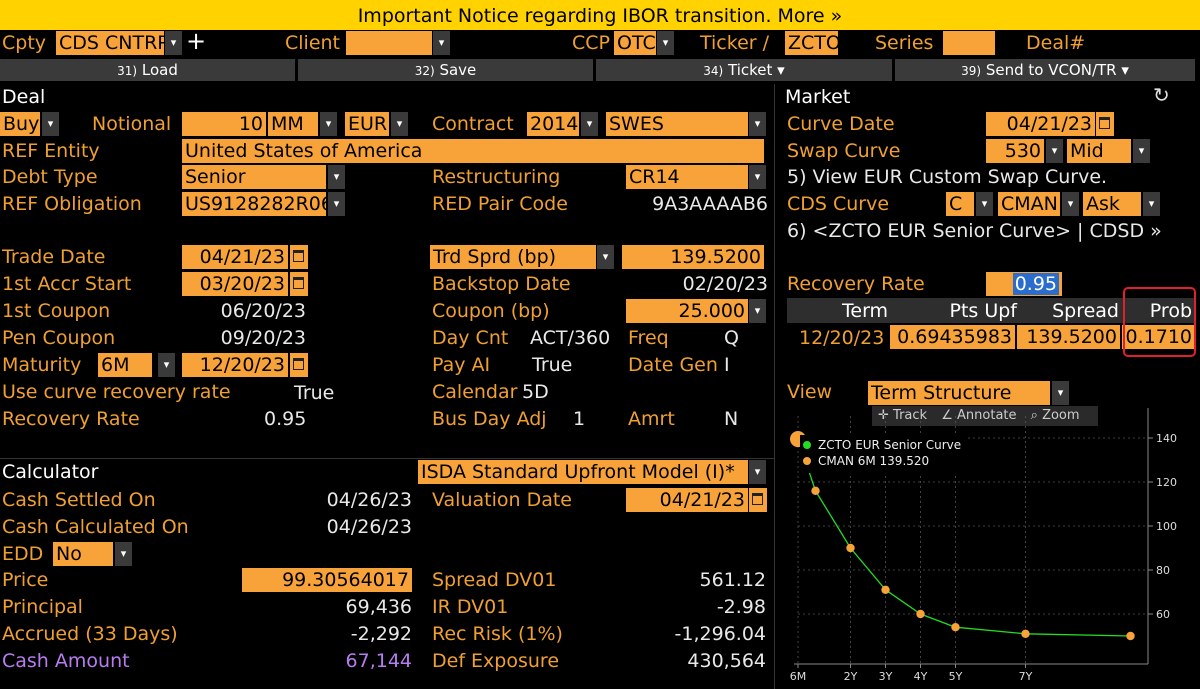 This screenshot has height=689, width=1200. I want to click on side-dropdown-icon: ▾, so click(50, 124).